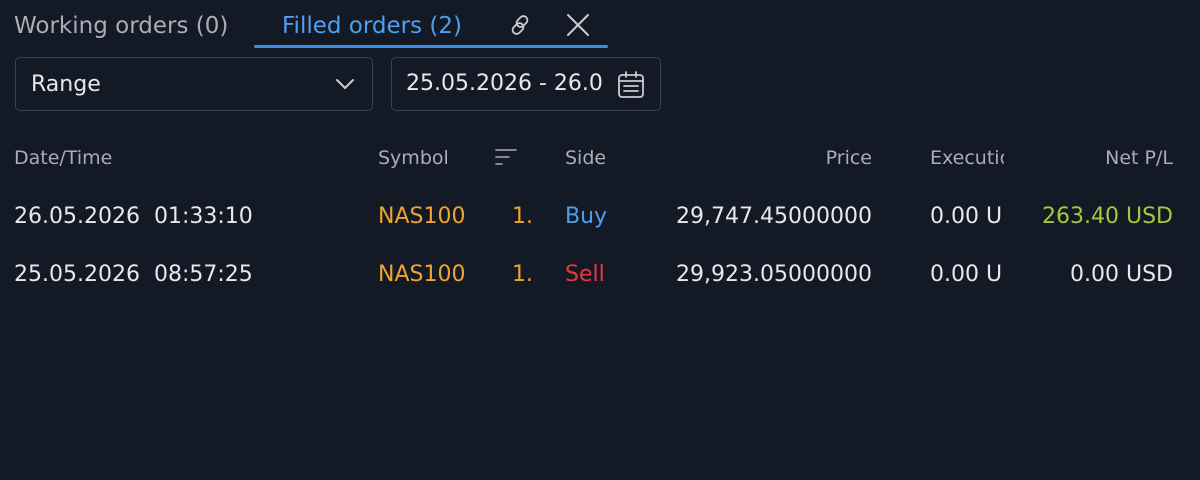  Describe the element at coordinates (1107, 216) in the screenshot. I see `row-net-pl: 263.40 USD` at that location.